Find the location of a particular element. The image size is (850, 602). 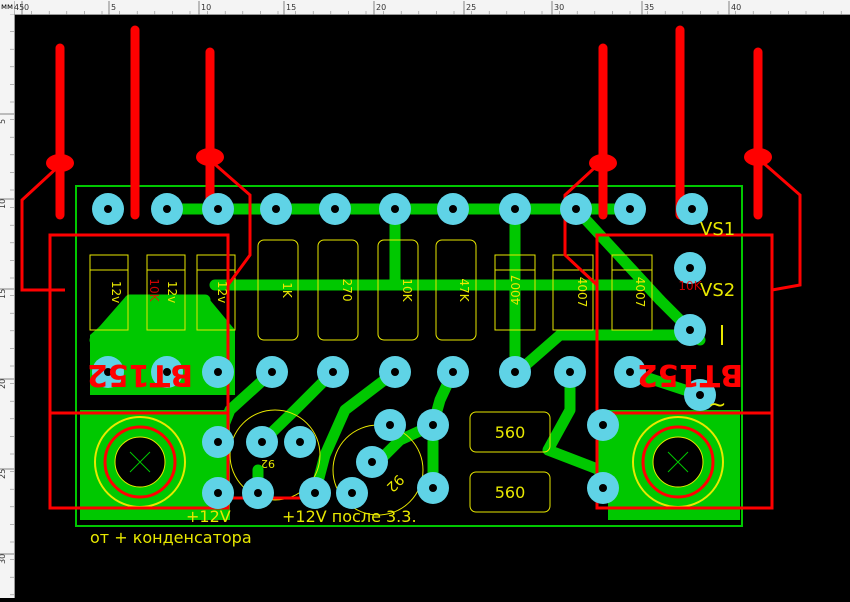

ruler-label: 0 is located at coordinates (26, 7).